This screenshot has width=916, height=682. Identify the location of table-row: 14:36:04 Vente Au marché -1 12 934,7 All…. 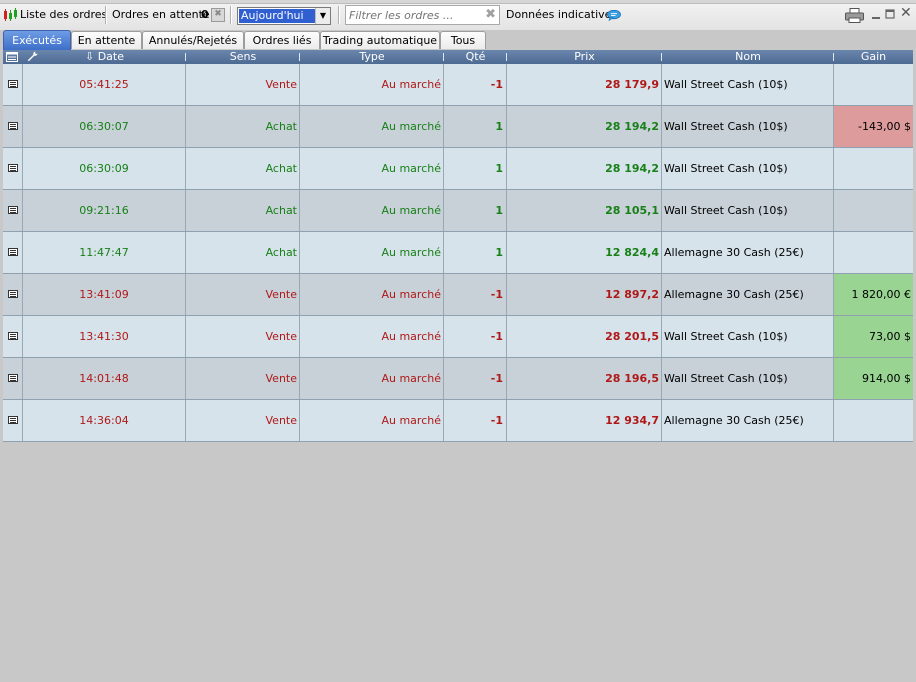
(458, 421).